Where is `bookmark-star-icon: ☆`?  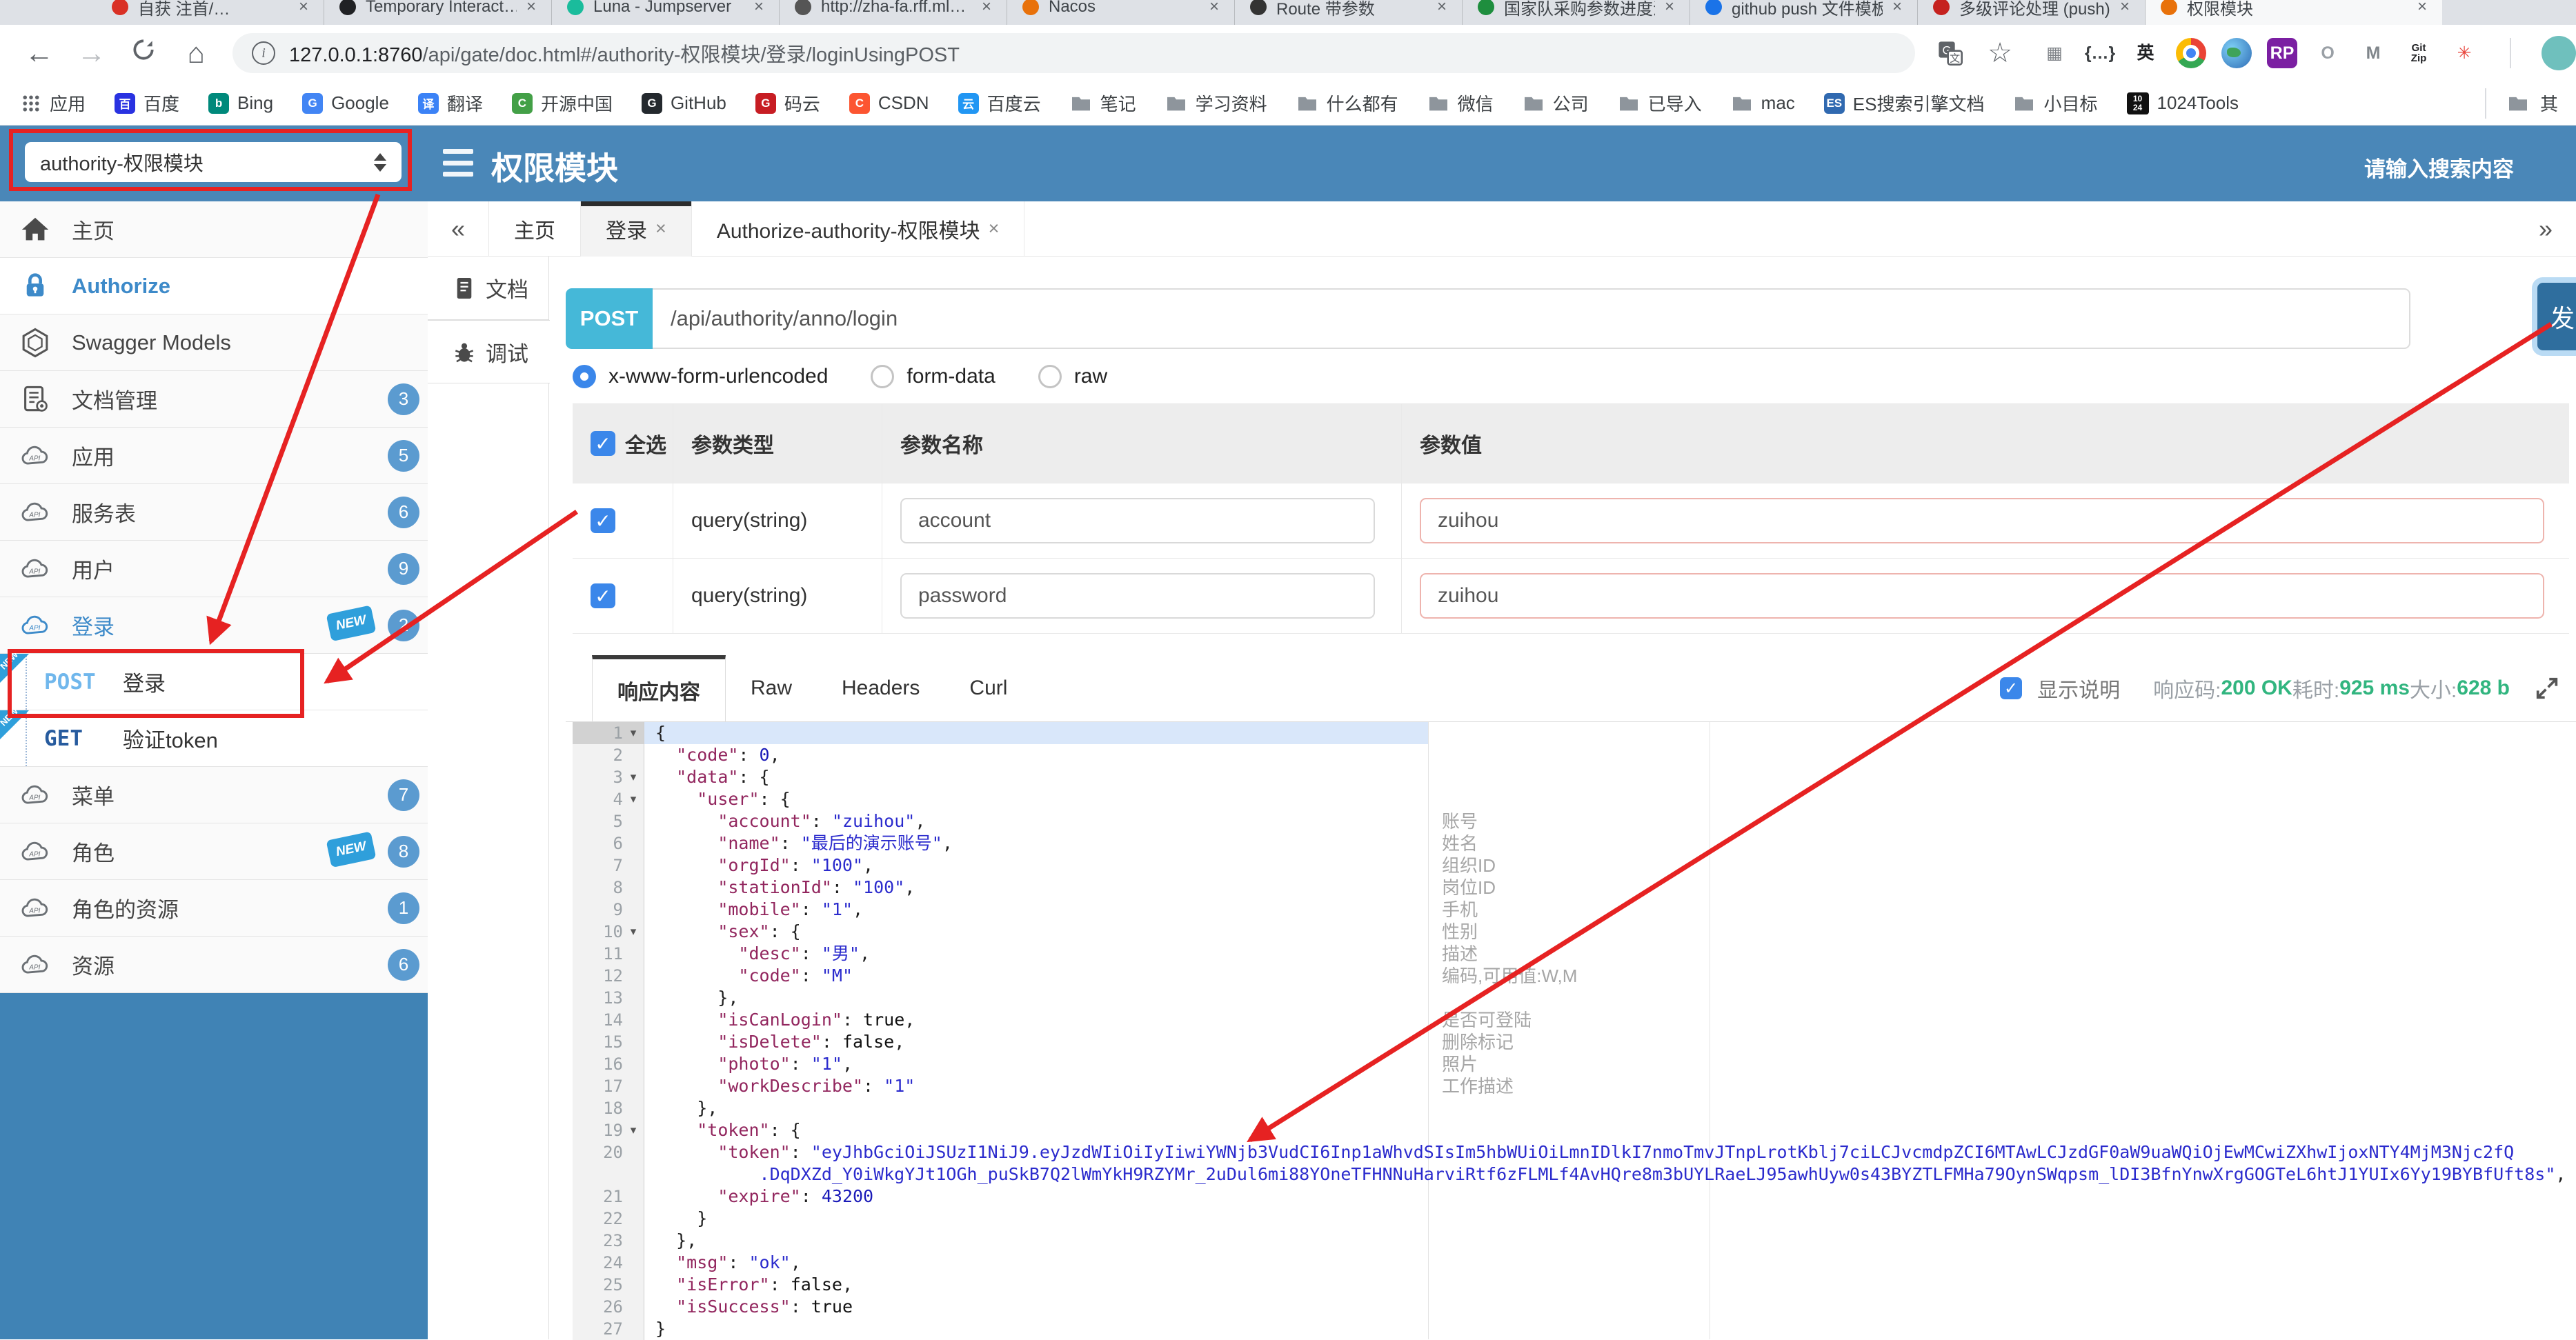 bookmark-star-icon: ☆ is located at coordinates (1999, 53).